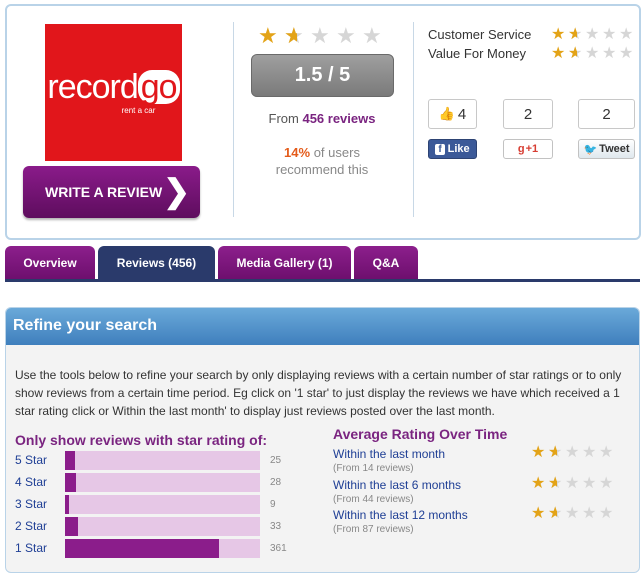 This screenshot has height=582, width=644. What do you see at coordinates (373, 468) in the screenshot?
I see `time-filter-count: (From 14 reviews)` at bounding box center [373, 468].